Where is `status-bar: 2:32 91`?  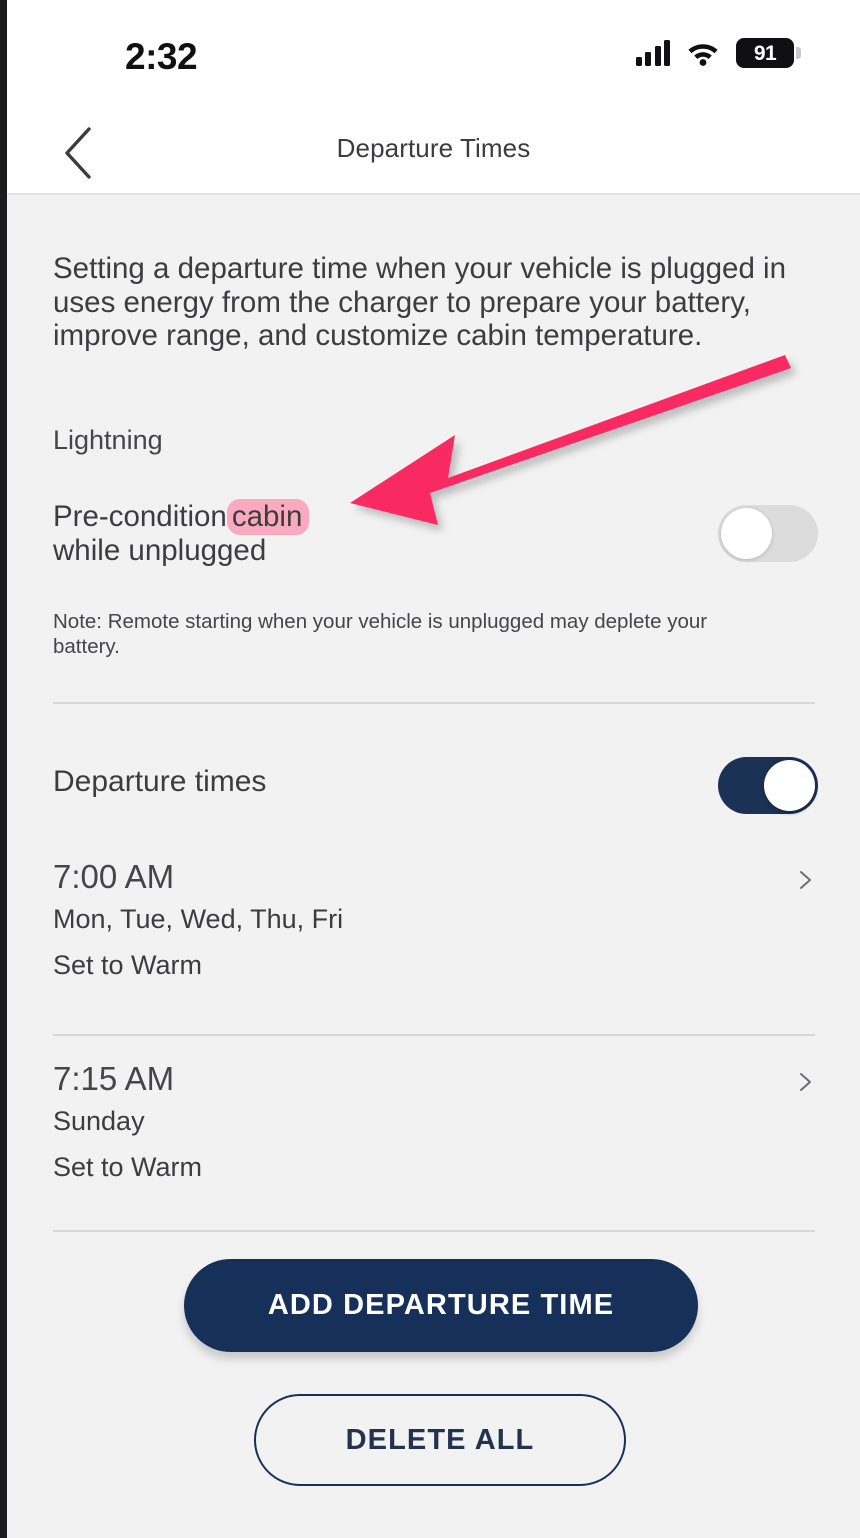
status-bar: 2:32 91 is located at coordinates (433, 55).